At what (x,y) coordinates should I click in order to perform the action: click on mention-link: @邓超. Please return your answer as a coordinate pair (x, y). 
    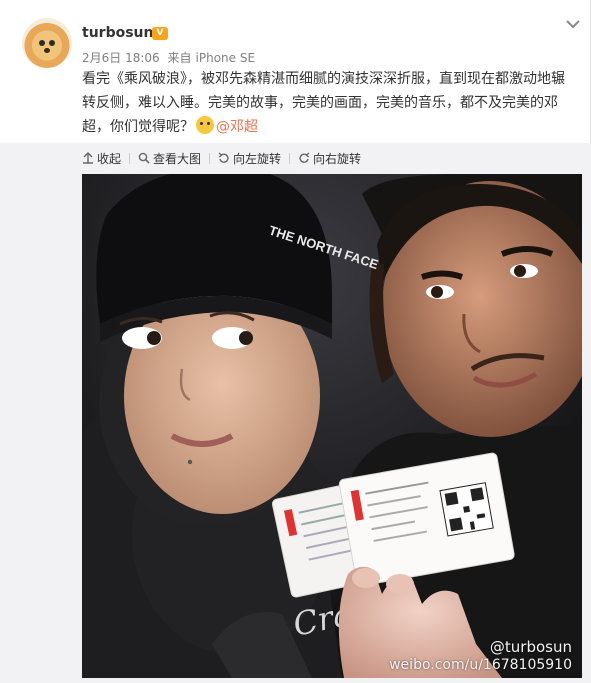
    Looking at the image, I should click on (237, 127).